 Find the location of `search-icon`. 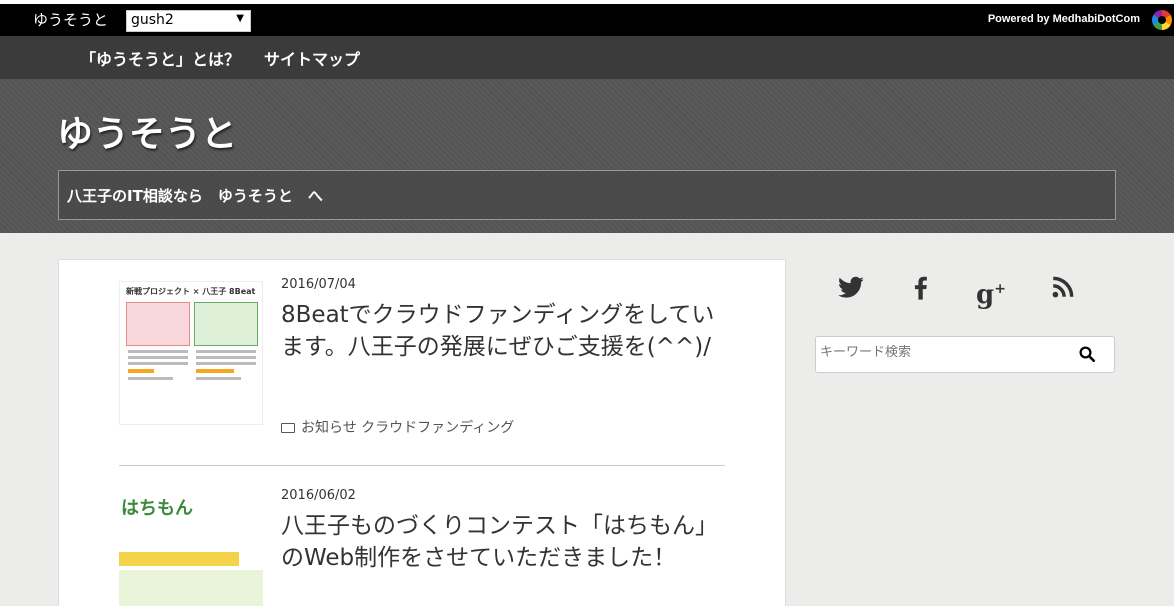

search-icon is located at coordinates (1087, 354).